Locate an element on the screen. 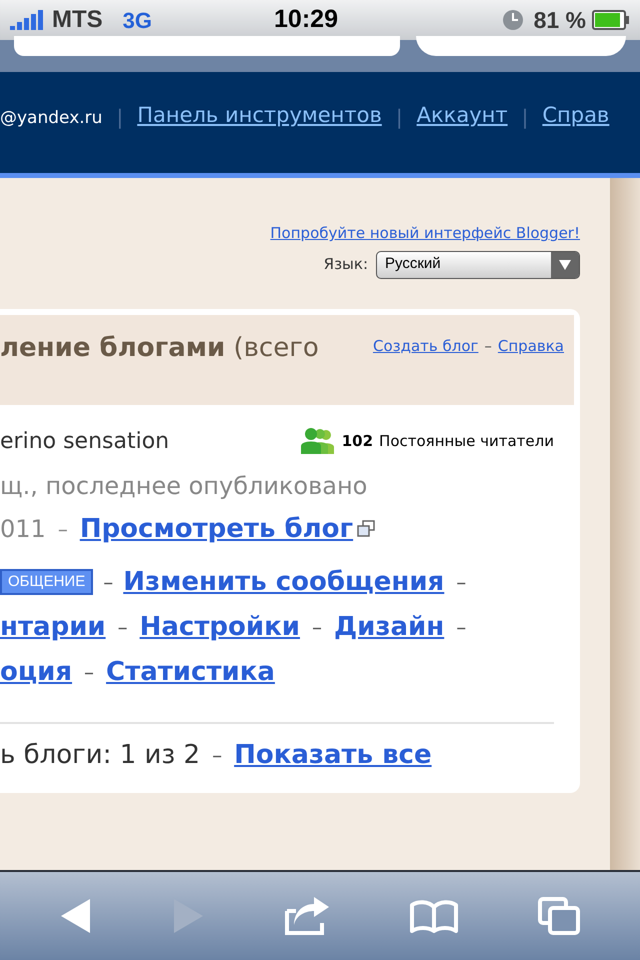 This screenshot has height=960, width=640. signal-icon is located at coordinates (28, 20).